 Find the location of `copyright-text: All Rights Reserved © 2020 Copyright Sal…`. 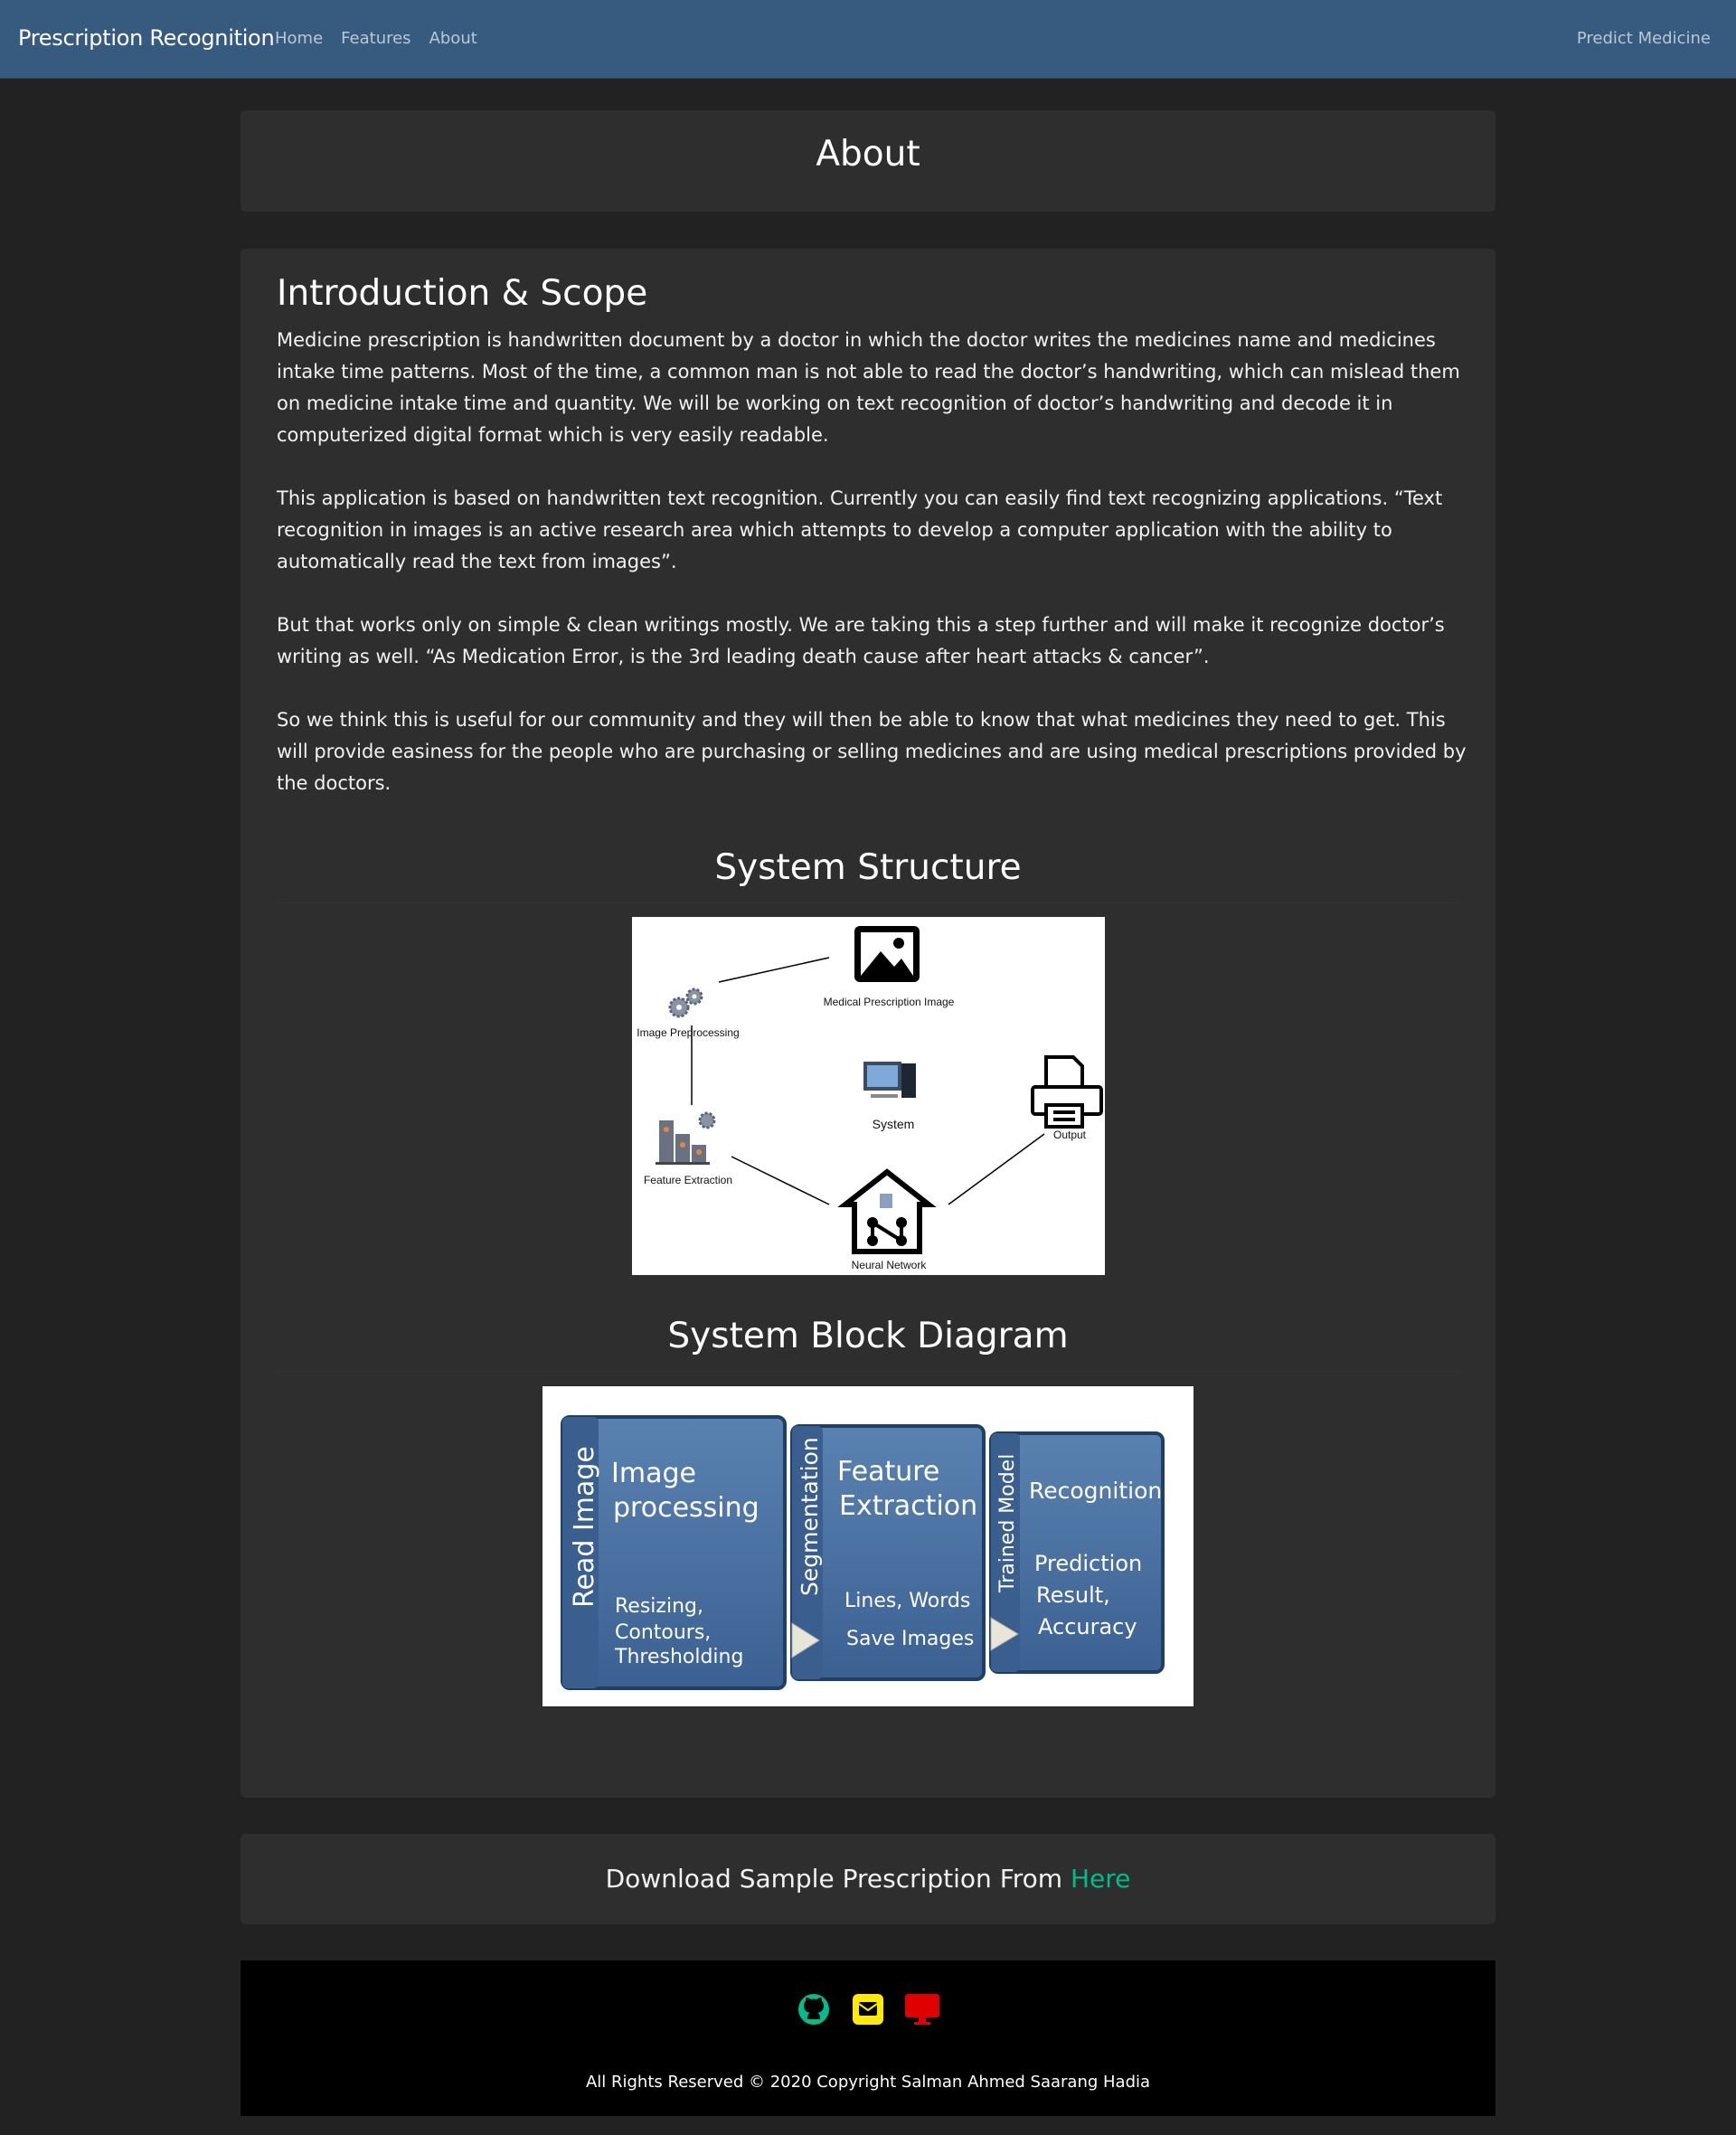

copyright-text: All Rights Reserved © 2020 Copyright Sal… is located at coordinates (868, 2082).